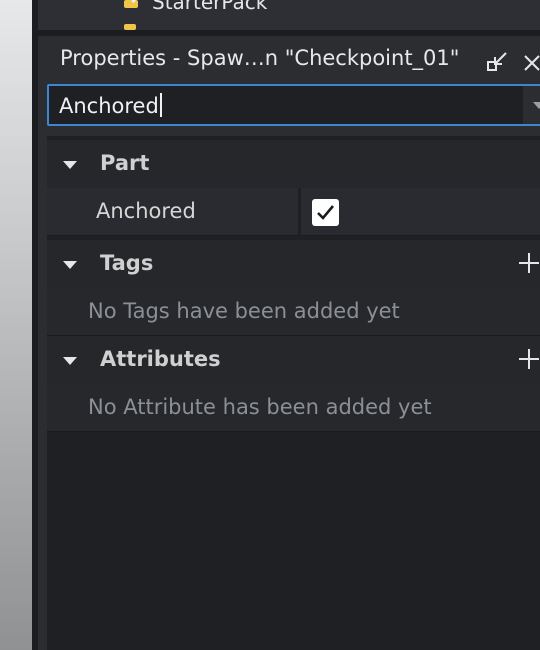 This screenshot has height=650, width=540. I want to click on section-title: Tags, so click(127, 263).